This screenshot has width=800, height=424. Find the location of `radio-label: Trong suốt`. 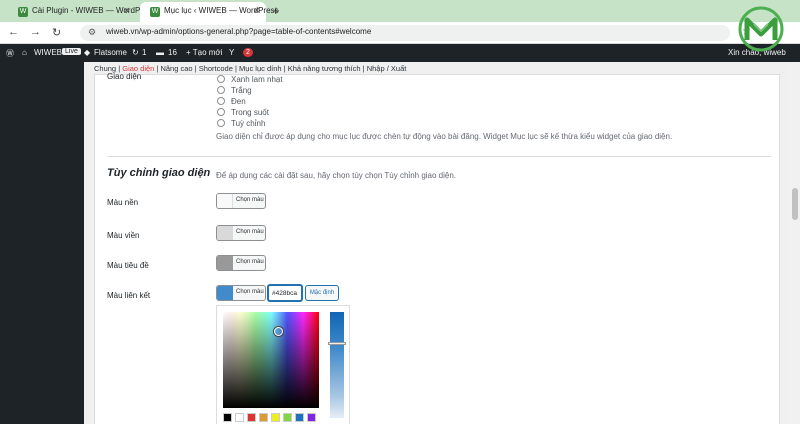

radio-label: Trong suốt is located at coordinates (250, 112).